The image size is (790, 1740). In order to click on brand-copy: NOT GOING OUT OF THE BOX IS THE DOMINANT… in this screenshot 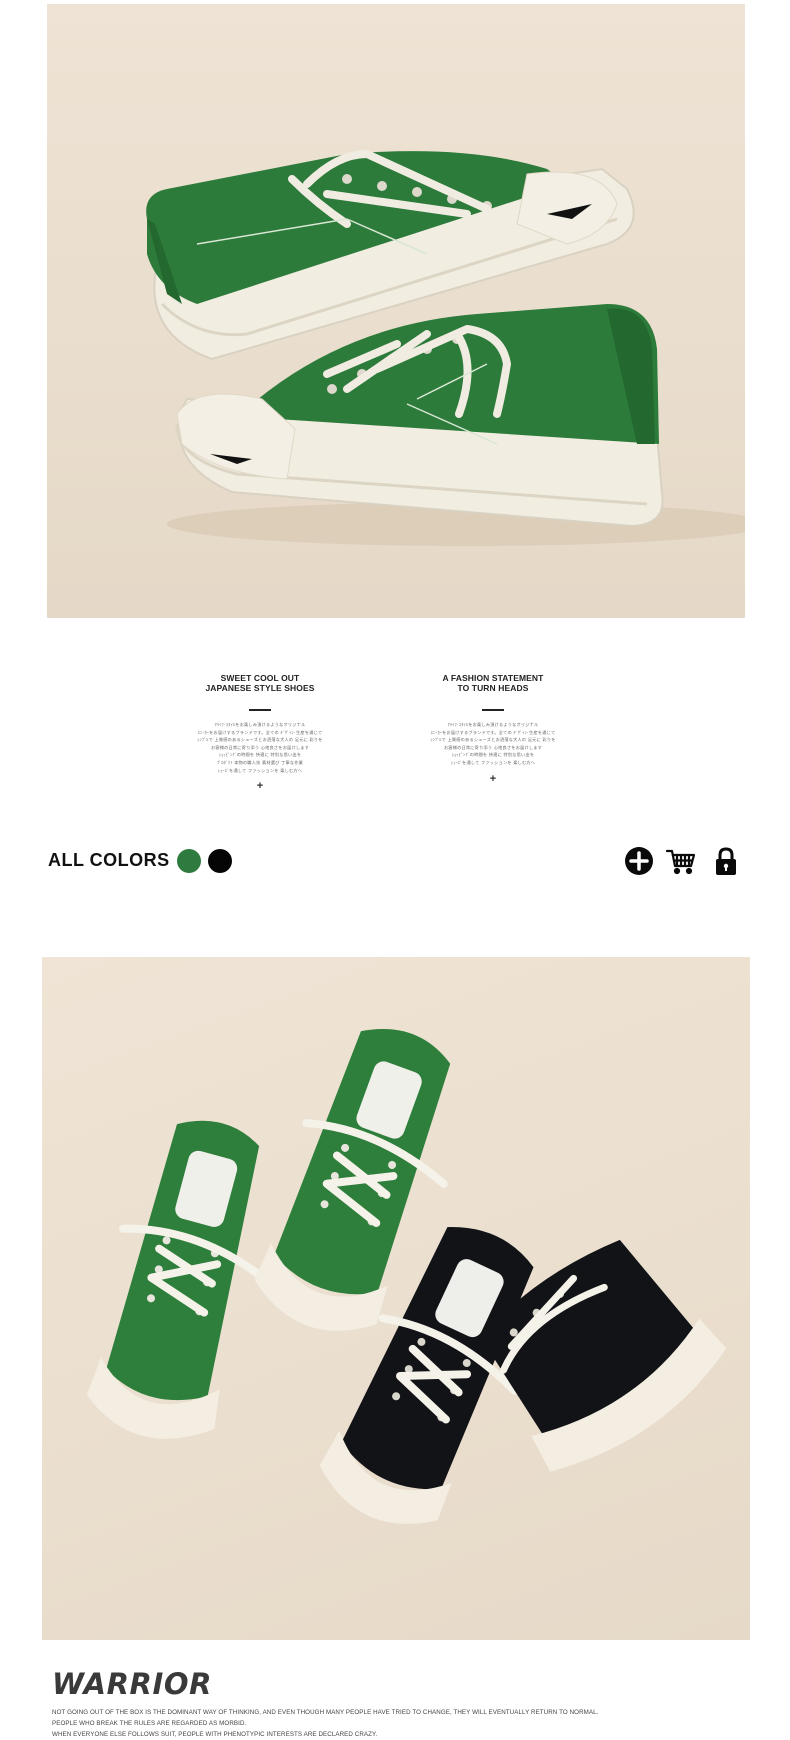, I will do `click(402, 1723)`.